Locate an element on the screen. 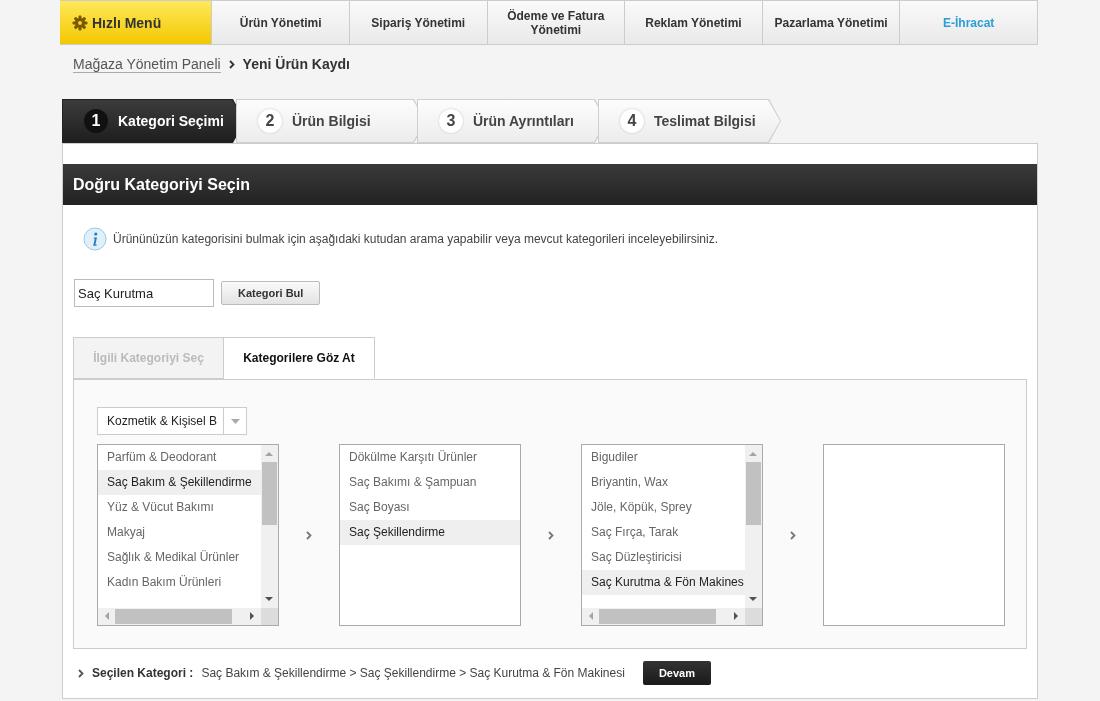 This screenshot has height=701, width=1100. continue-button: Devam is located at coordinates (676, 673).